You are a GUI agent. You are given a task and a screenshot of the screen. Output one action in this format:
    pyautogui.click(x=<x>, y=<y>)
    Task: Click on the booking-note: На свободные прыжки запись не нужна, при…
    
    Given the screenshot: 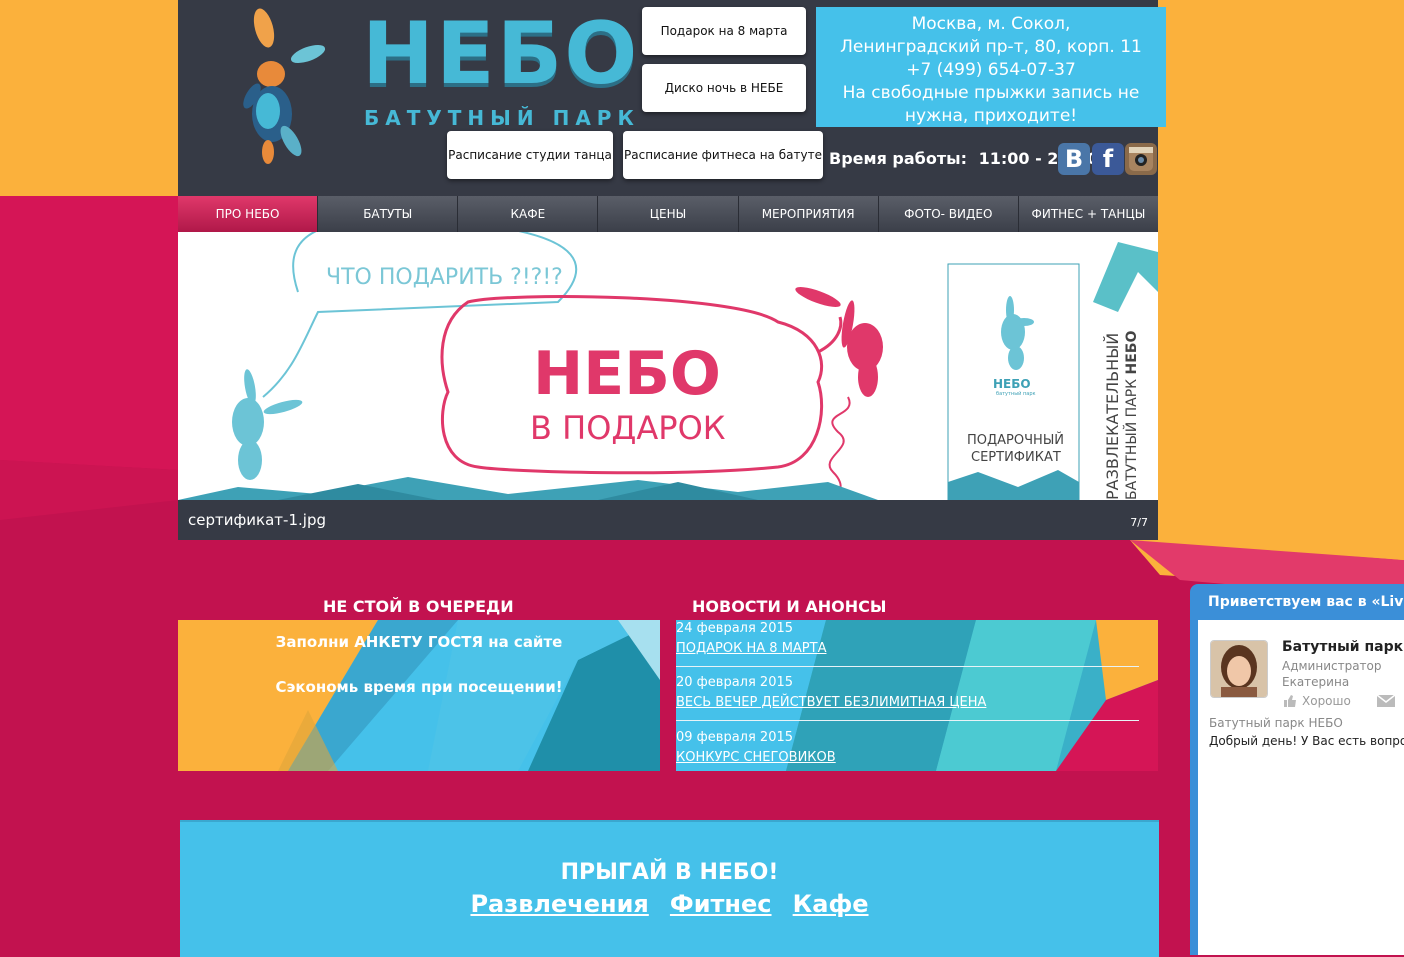 What is the action you would take?
    pyautogui.click(x=991, y=104)
    